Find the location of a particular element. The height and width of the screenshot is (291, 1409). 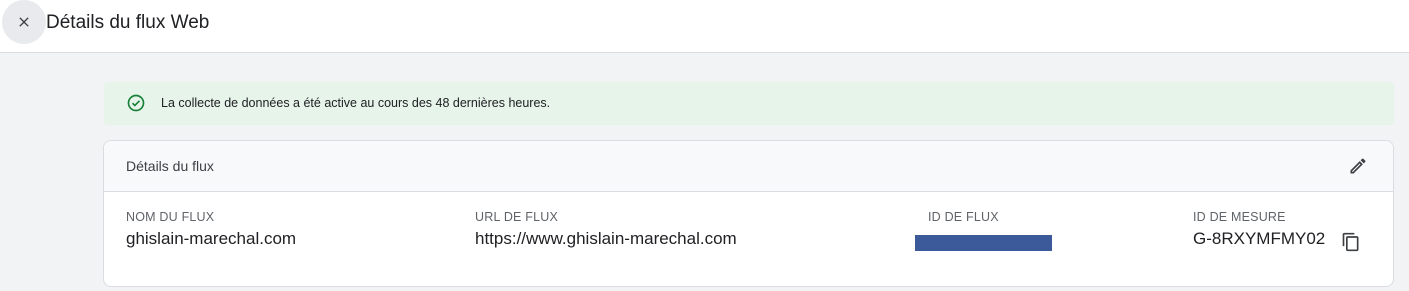

page-title: Détails du flux Web is located at coordinates (128, 22).